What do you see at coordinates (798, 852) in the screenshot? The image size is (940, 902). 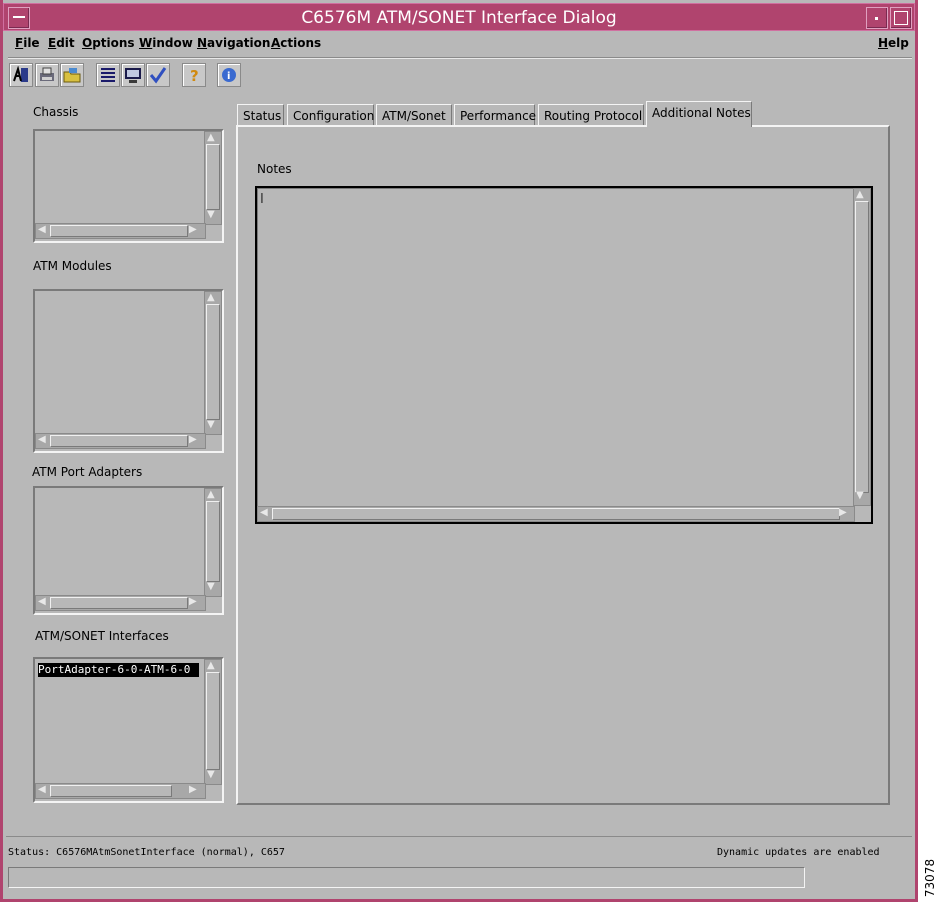 I see `dynamic-updates-text: Dynamic updates are enabled` at bounding box center [798, 852].